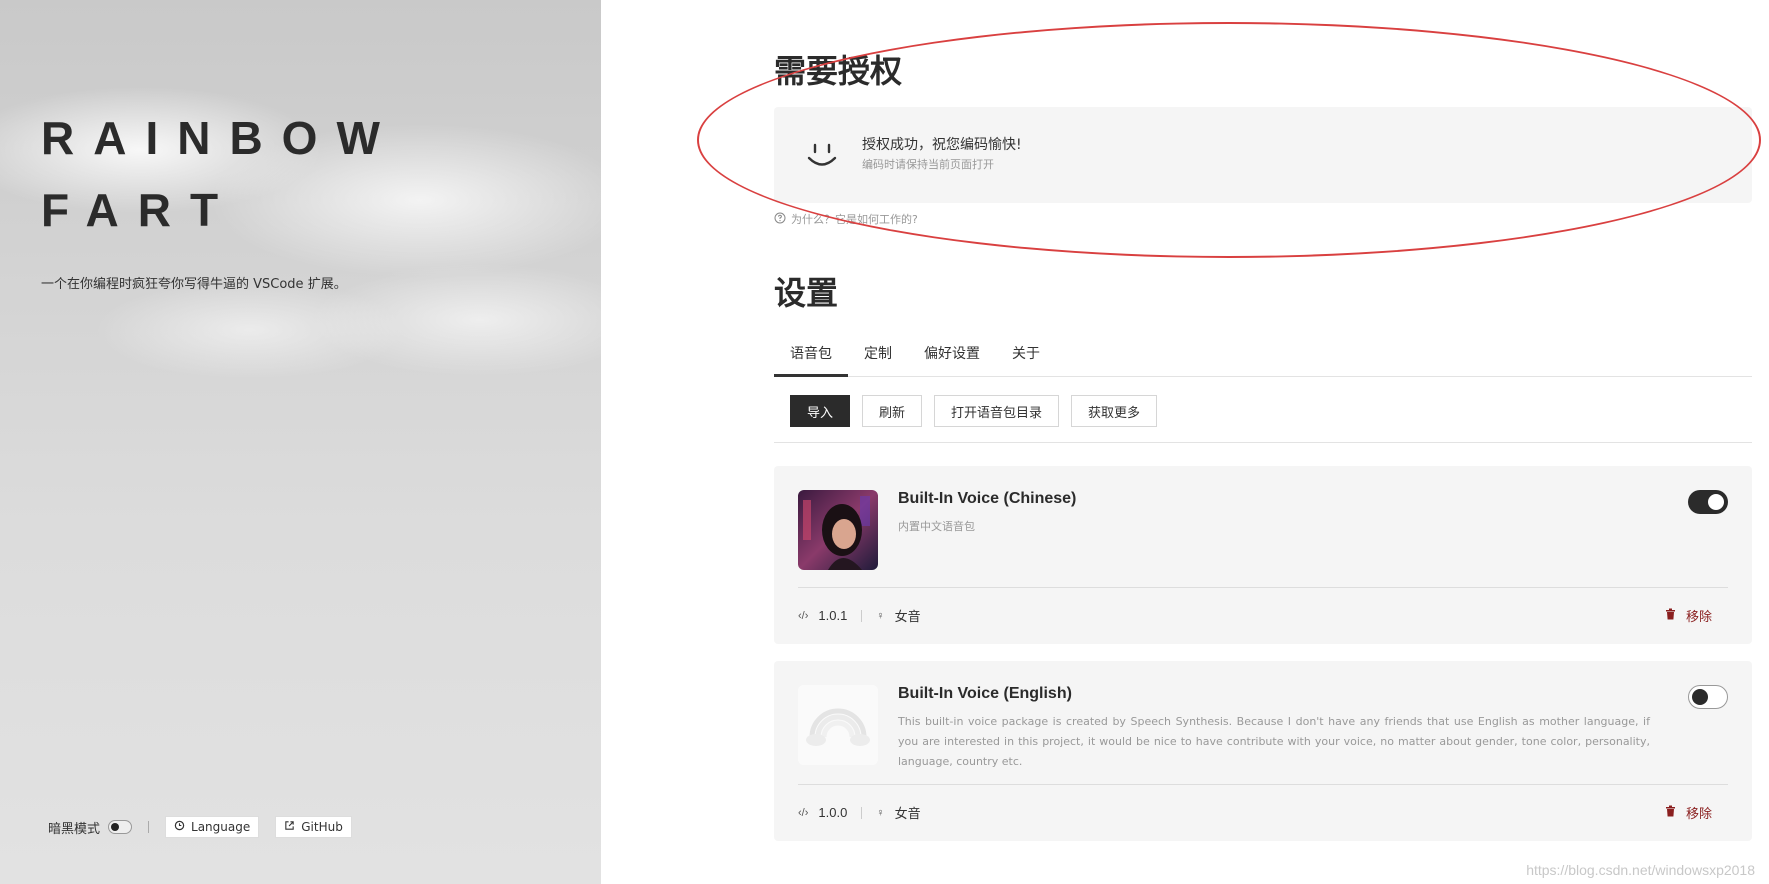  What do you see at coordinates (892, 411) in the screenshot?
I see `refresh-button: 刷新` at bounding box center [892, 411].